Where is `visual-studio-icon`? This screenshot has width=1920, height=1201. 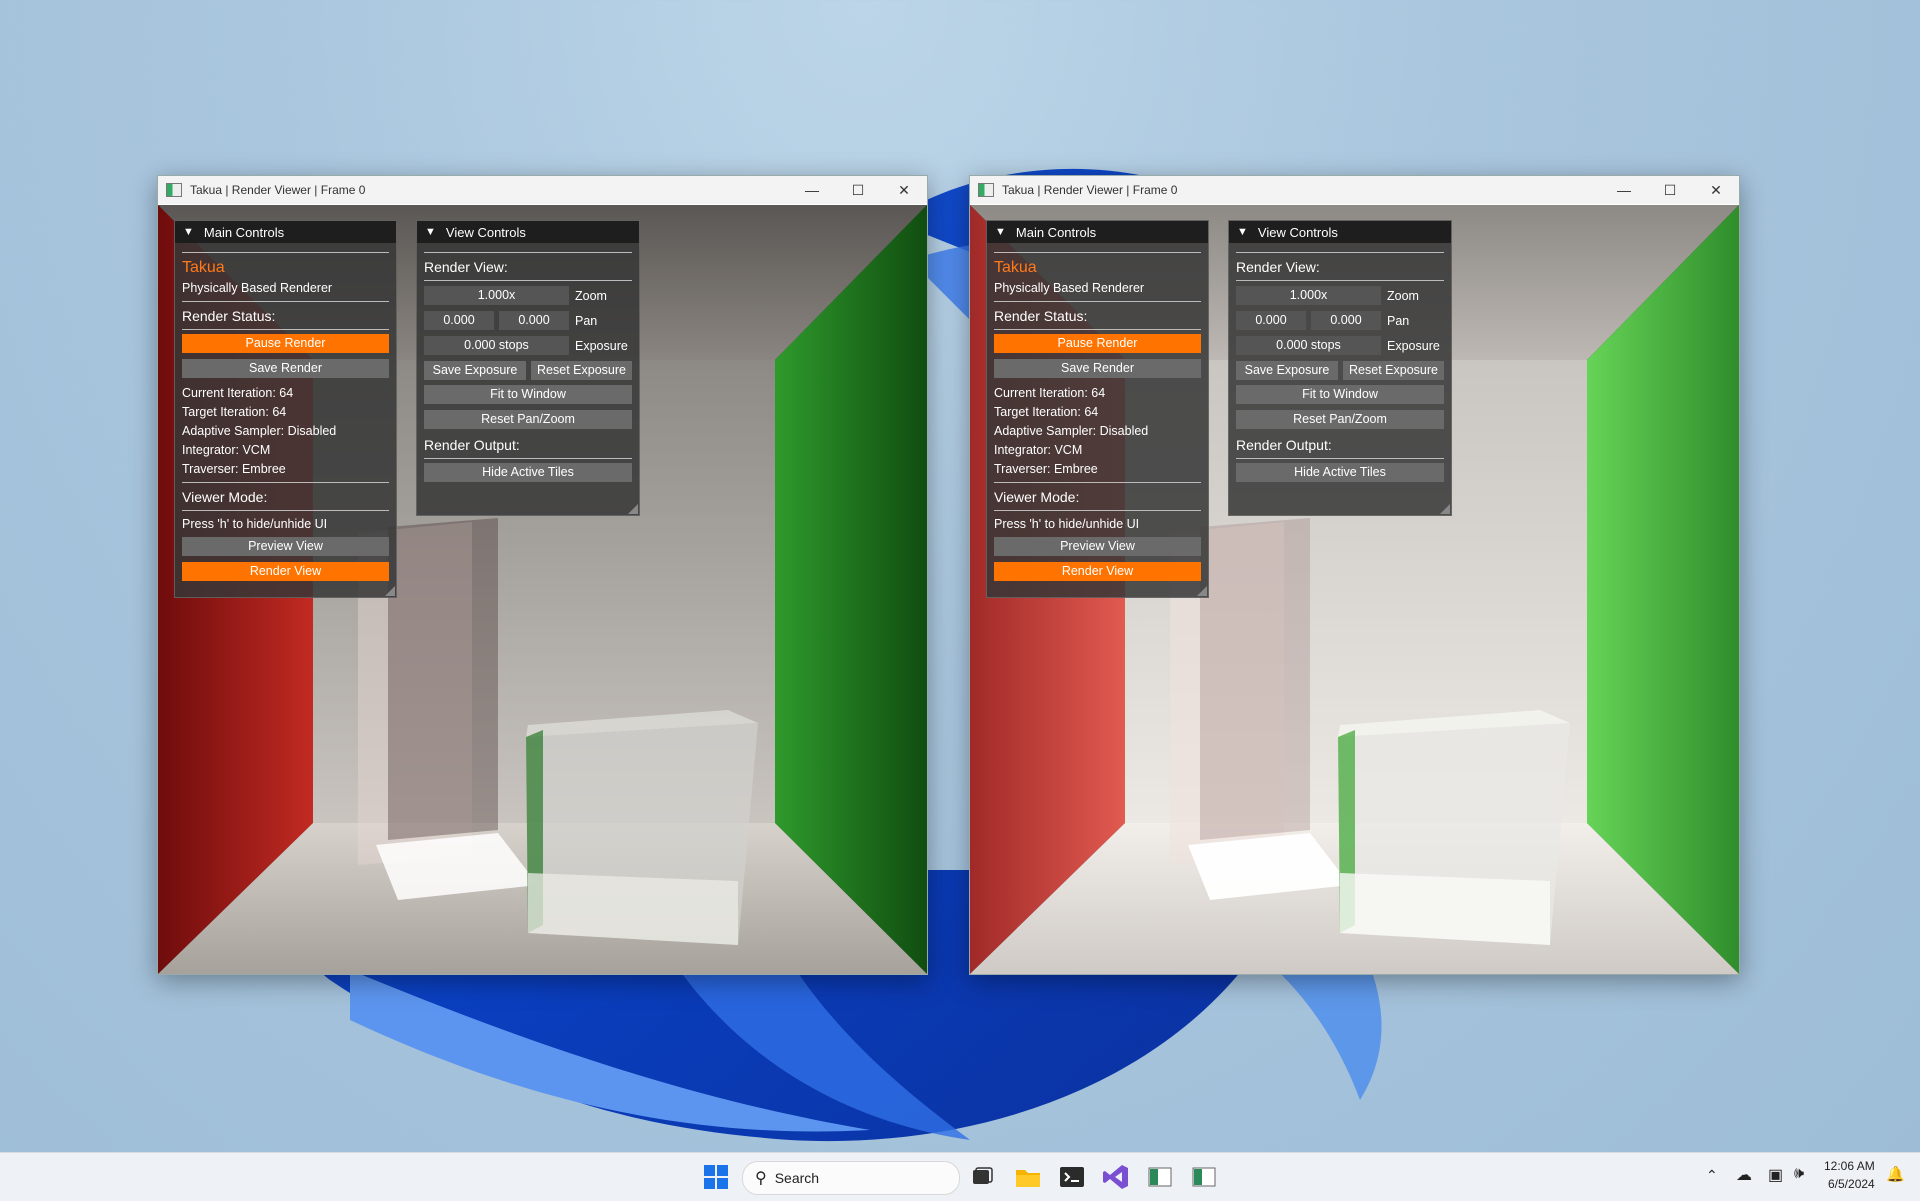 visual-studio-icon is located at coordinates (1116, 1177).